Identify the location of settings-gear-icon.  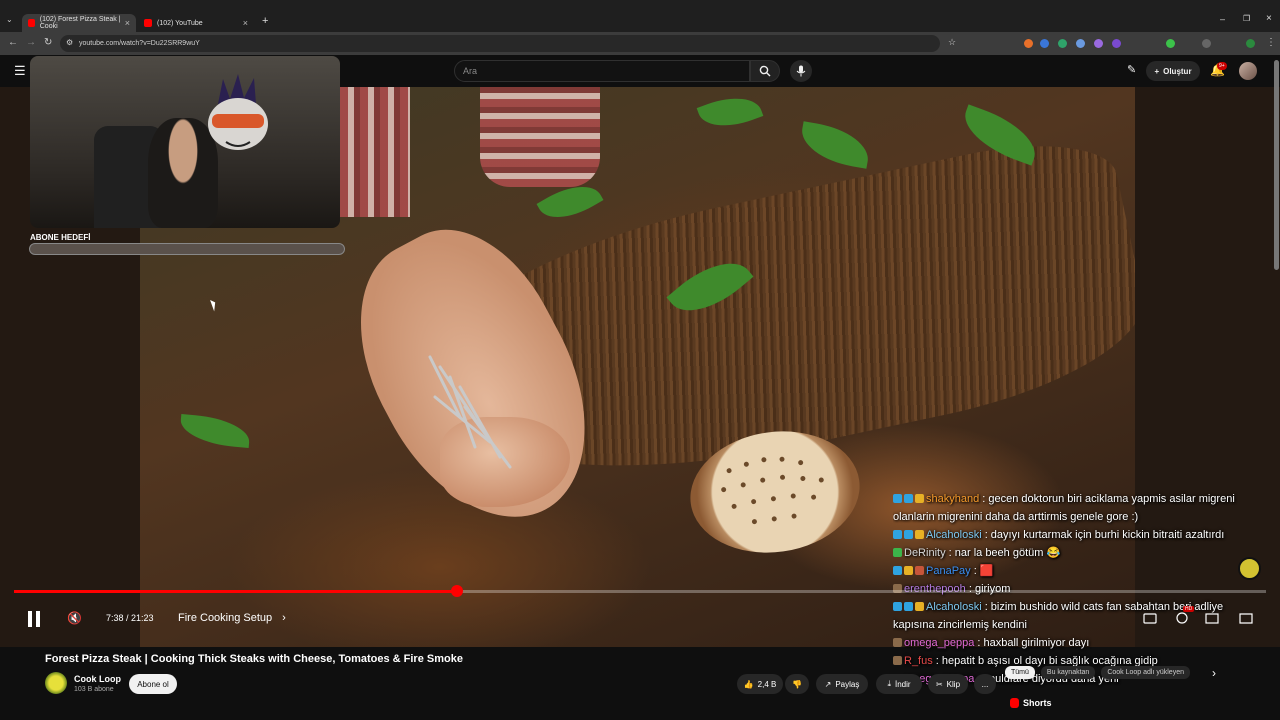
(1182, 618).